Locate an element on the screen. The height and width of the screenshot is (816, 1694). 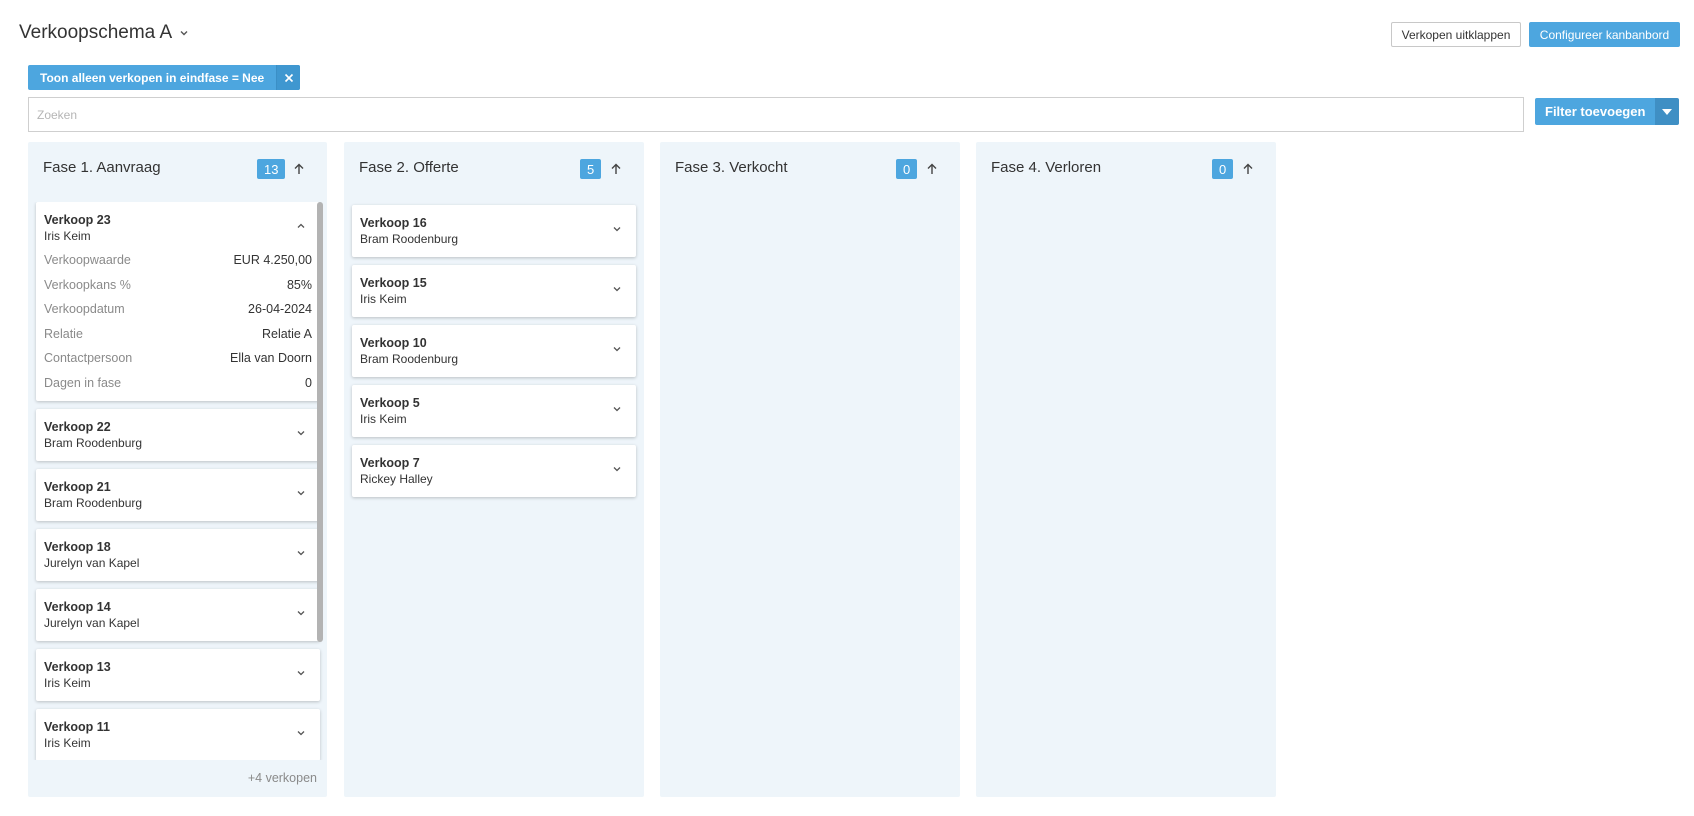
more-sales-link: +4 verkopen is located at coordinates (282, 778).